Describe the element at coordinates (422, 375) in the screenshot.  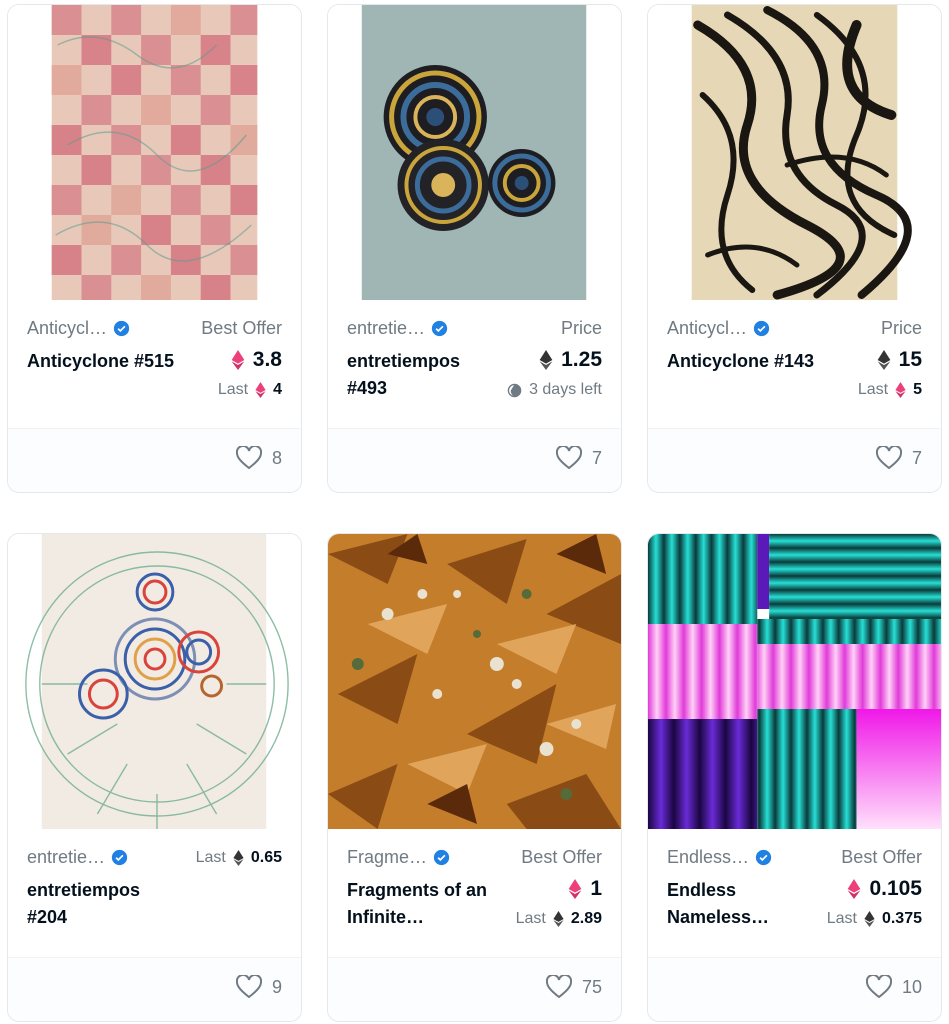
I see `item-name: entretiempos #493` at that location.